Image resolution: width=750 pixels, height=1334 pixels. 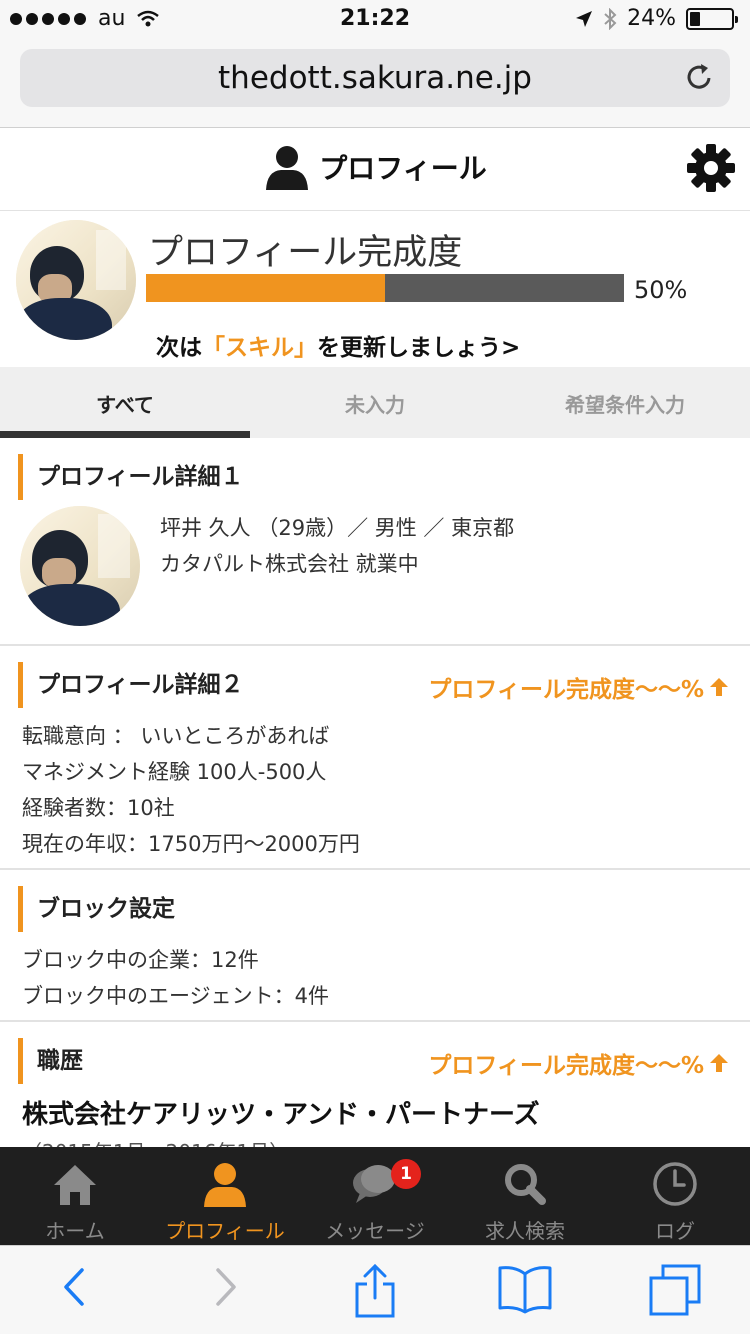 I want to click on next-highlight: 「スキル」, so click(x=259, y=348).